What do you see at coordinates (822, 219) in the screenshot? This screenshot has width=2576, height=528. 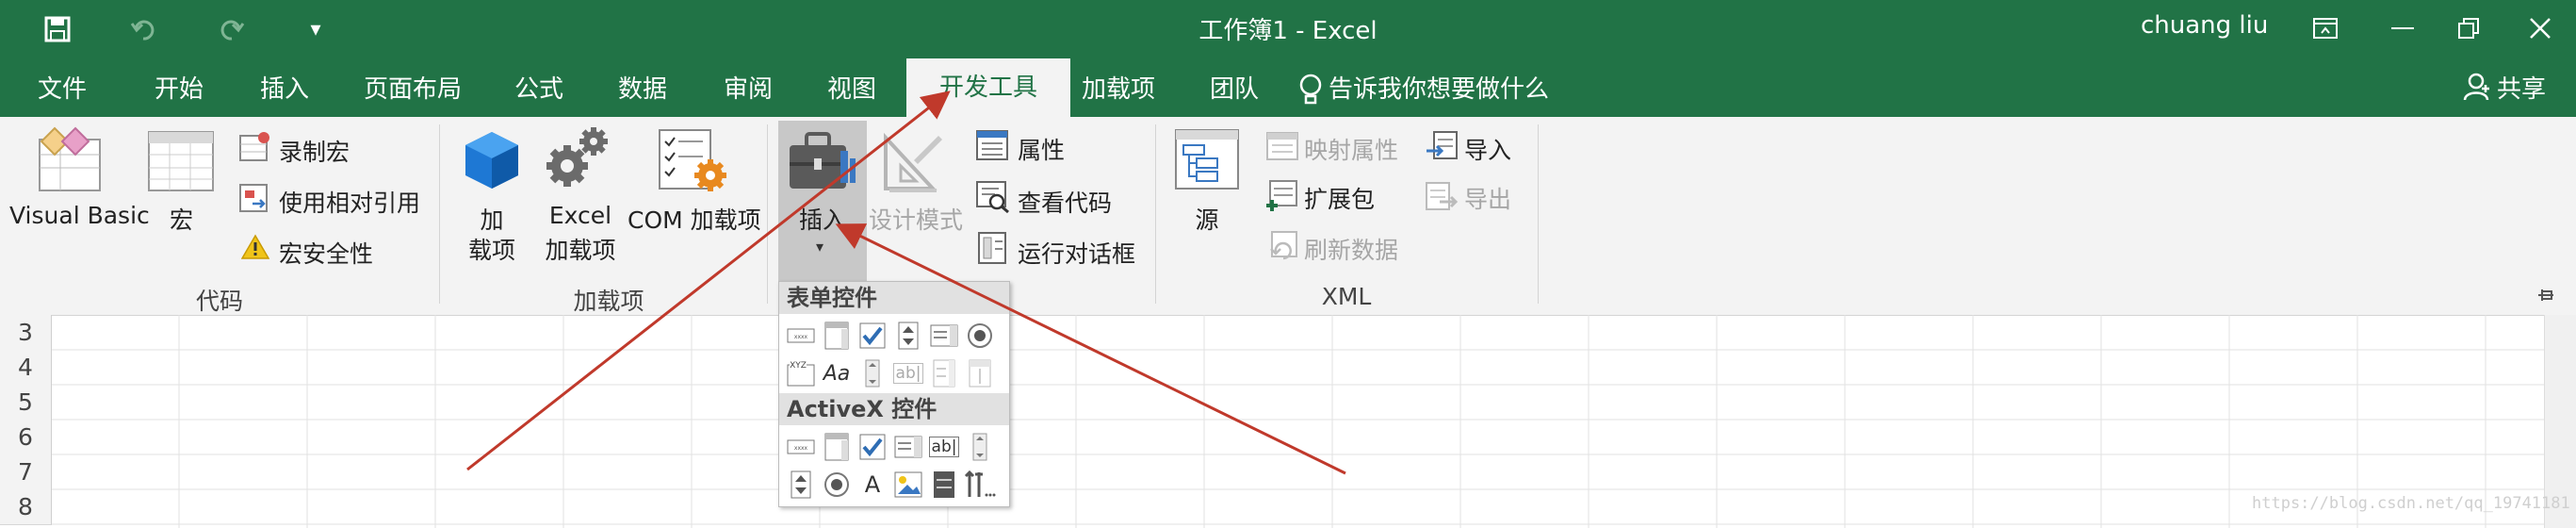 I see `insert-controls-label: 插入` at bounding box center [822, 219].